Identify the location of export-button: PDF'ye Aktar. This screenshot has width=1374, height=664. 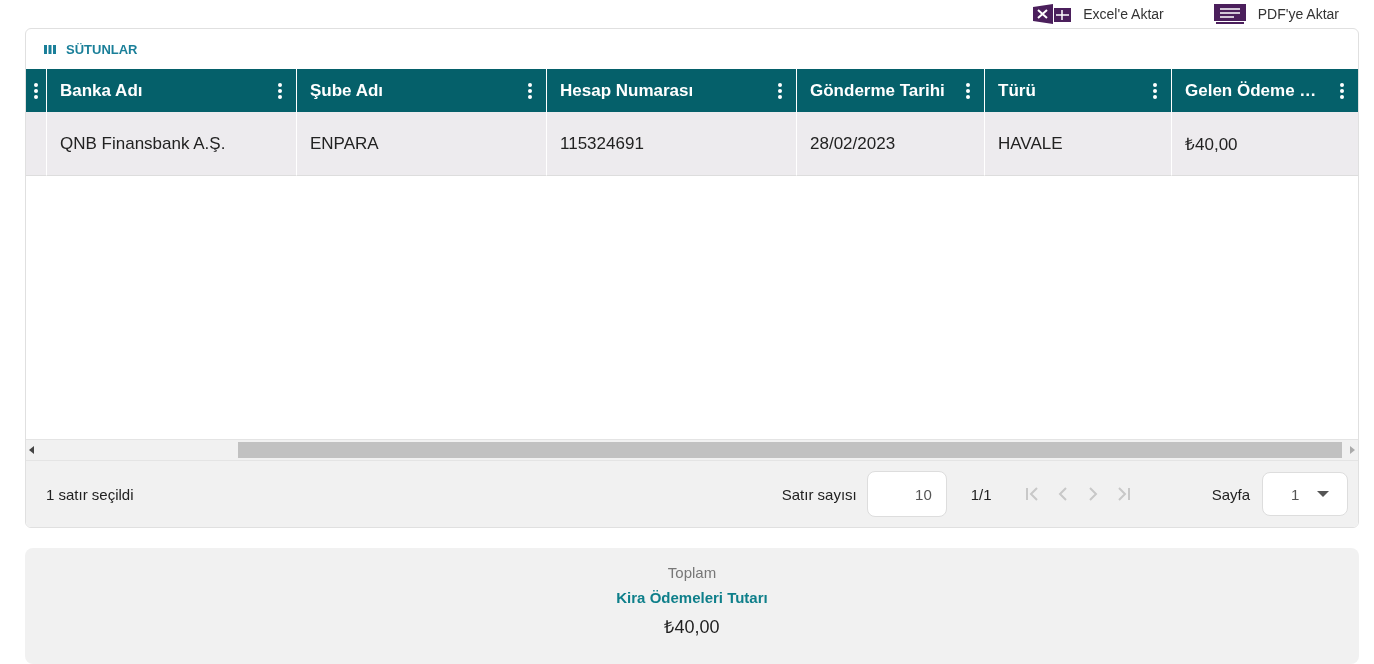
(1276, 14).